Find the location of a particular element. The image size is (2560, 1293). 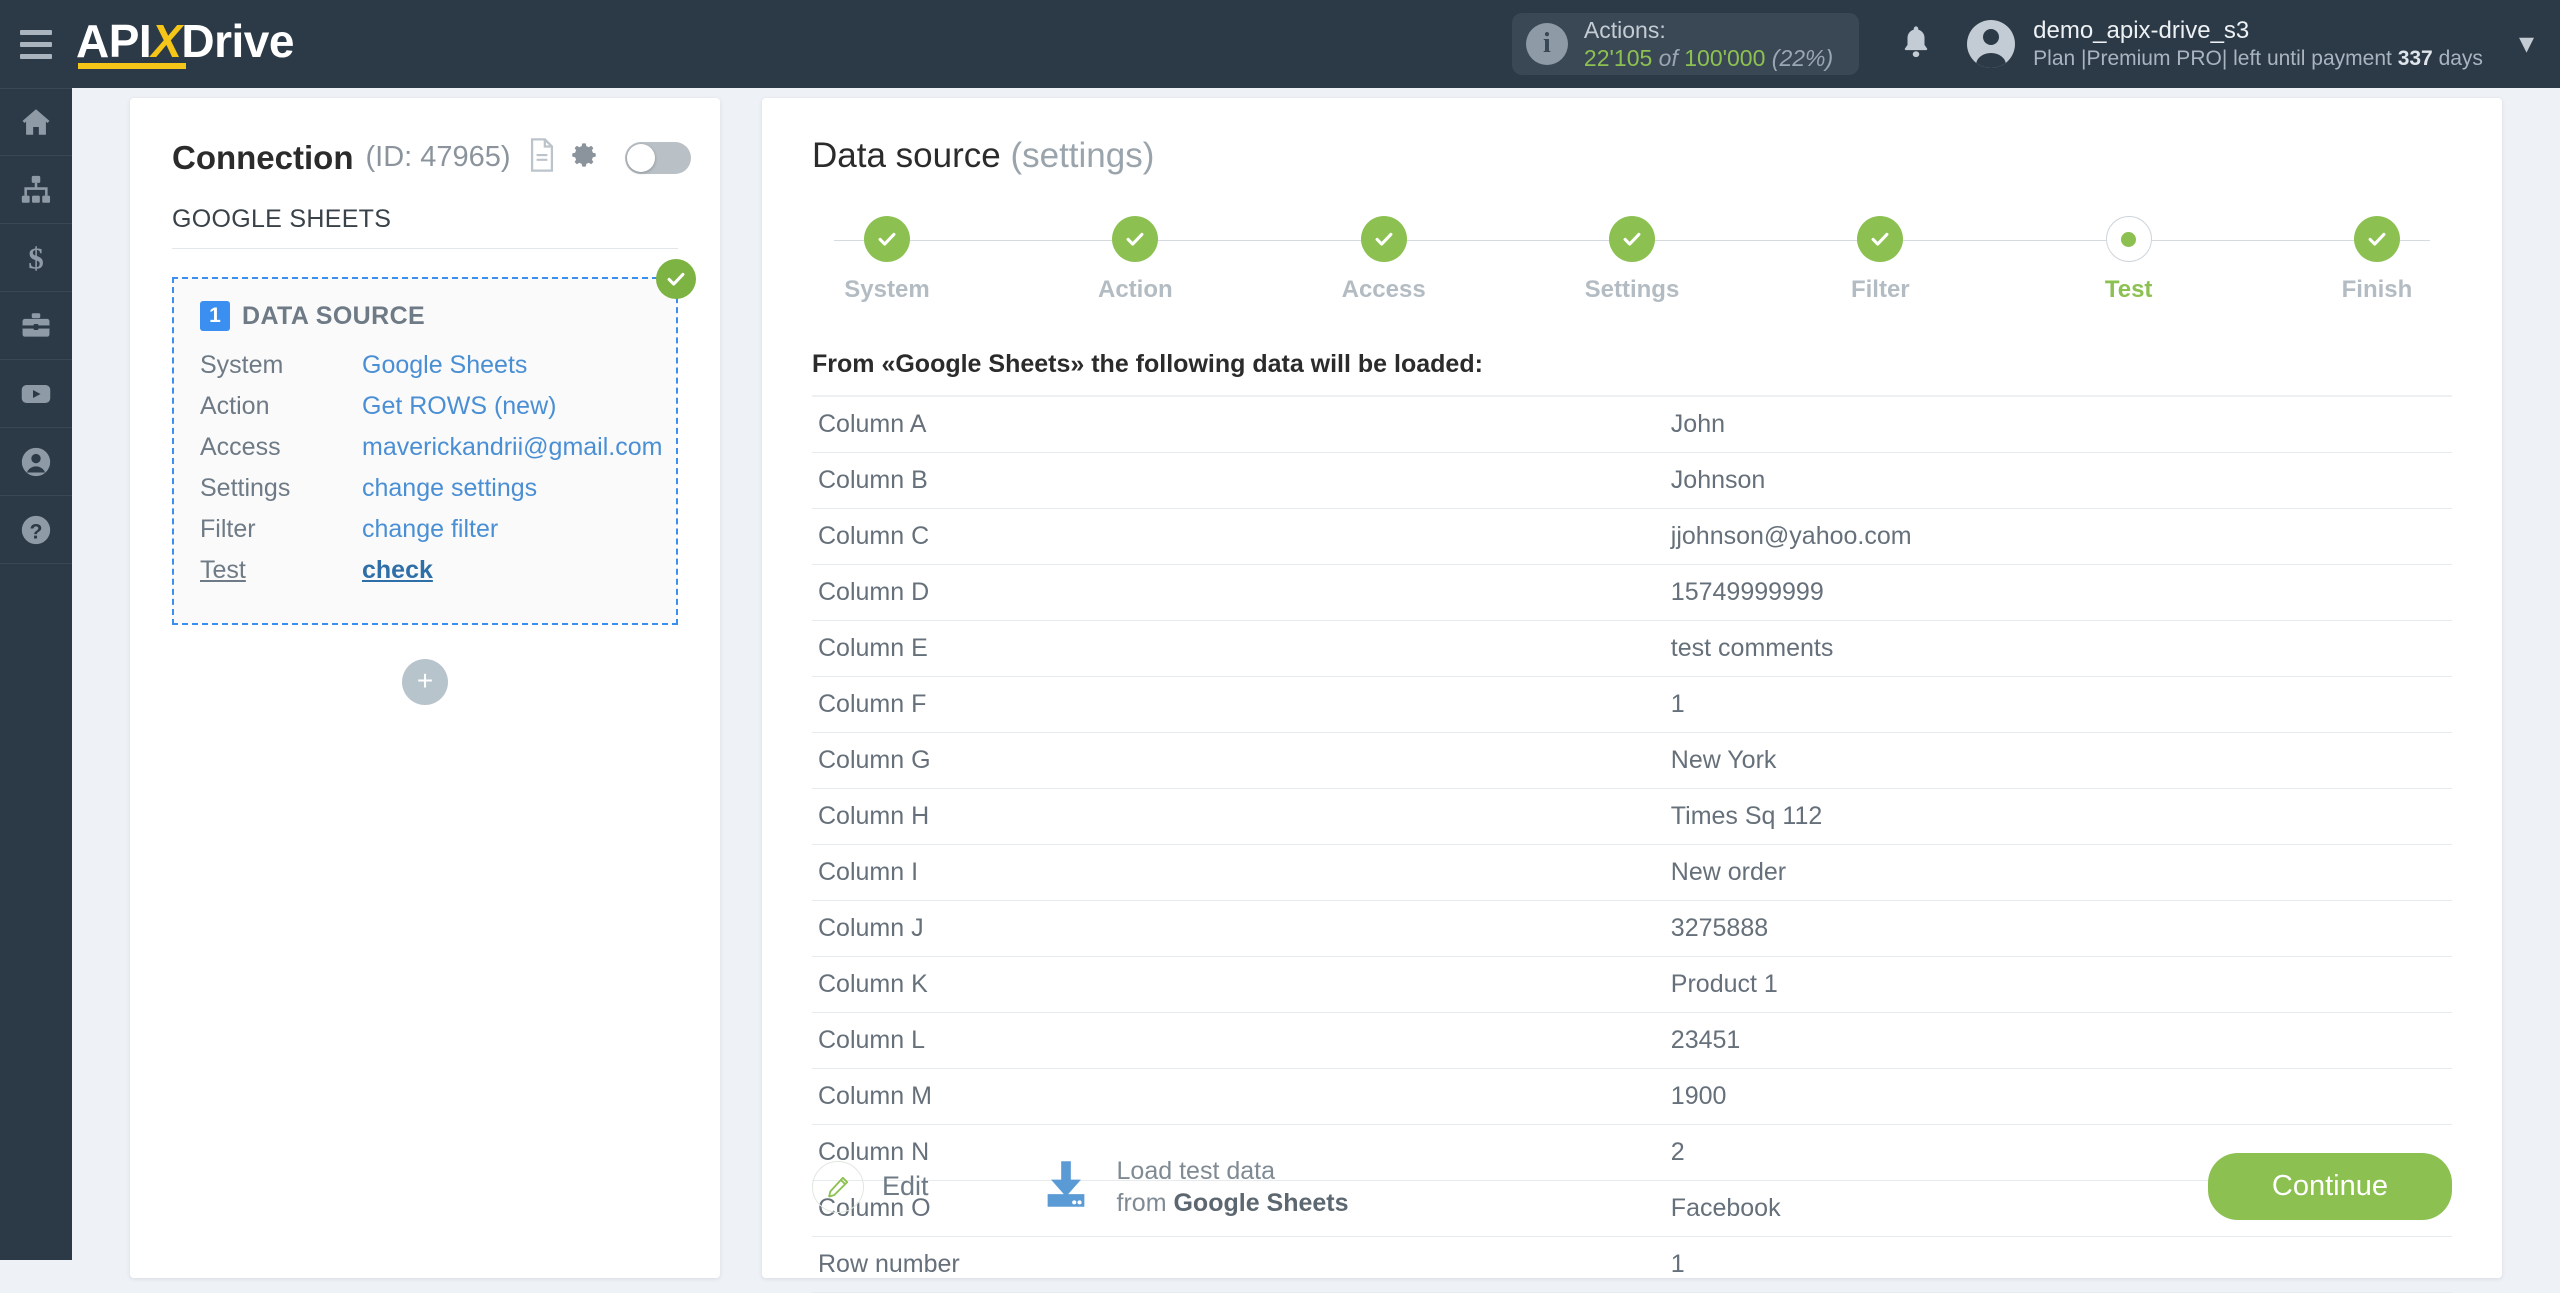

chevron-down-icon: ▾ is located at coordinates (2526, 44).